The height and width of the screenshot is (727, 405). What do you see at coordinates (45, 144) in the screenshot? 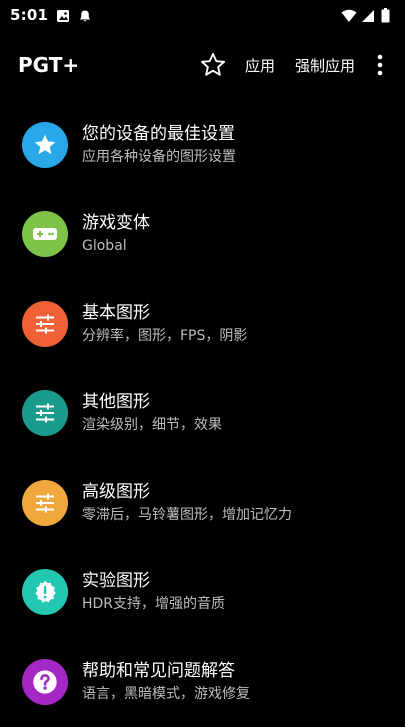
I see `star-icon` at bounding box center [45, 144].